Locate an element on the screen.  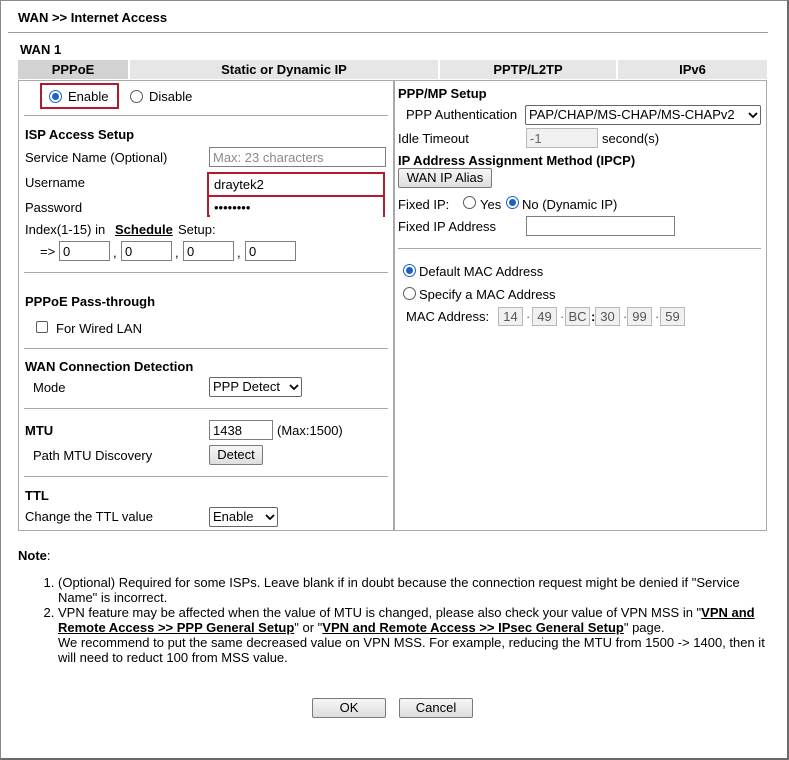
mac-octet-5: 99 is located at coordinates (639, 316).